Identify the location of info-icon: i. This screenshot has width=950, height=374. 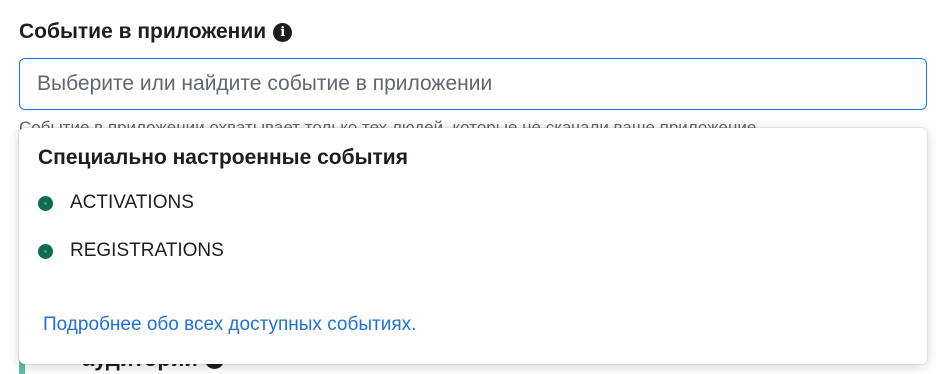
(283, 32).